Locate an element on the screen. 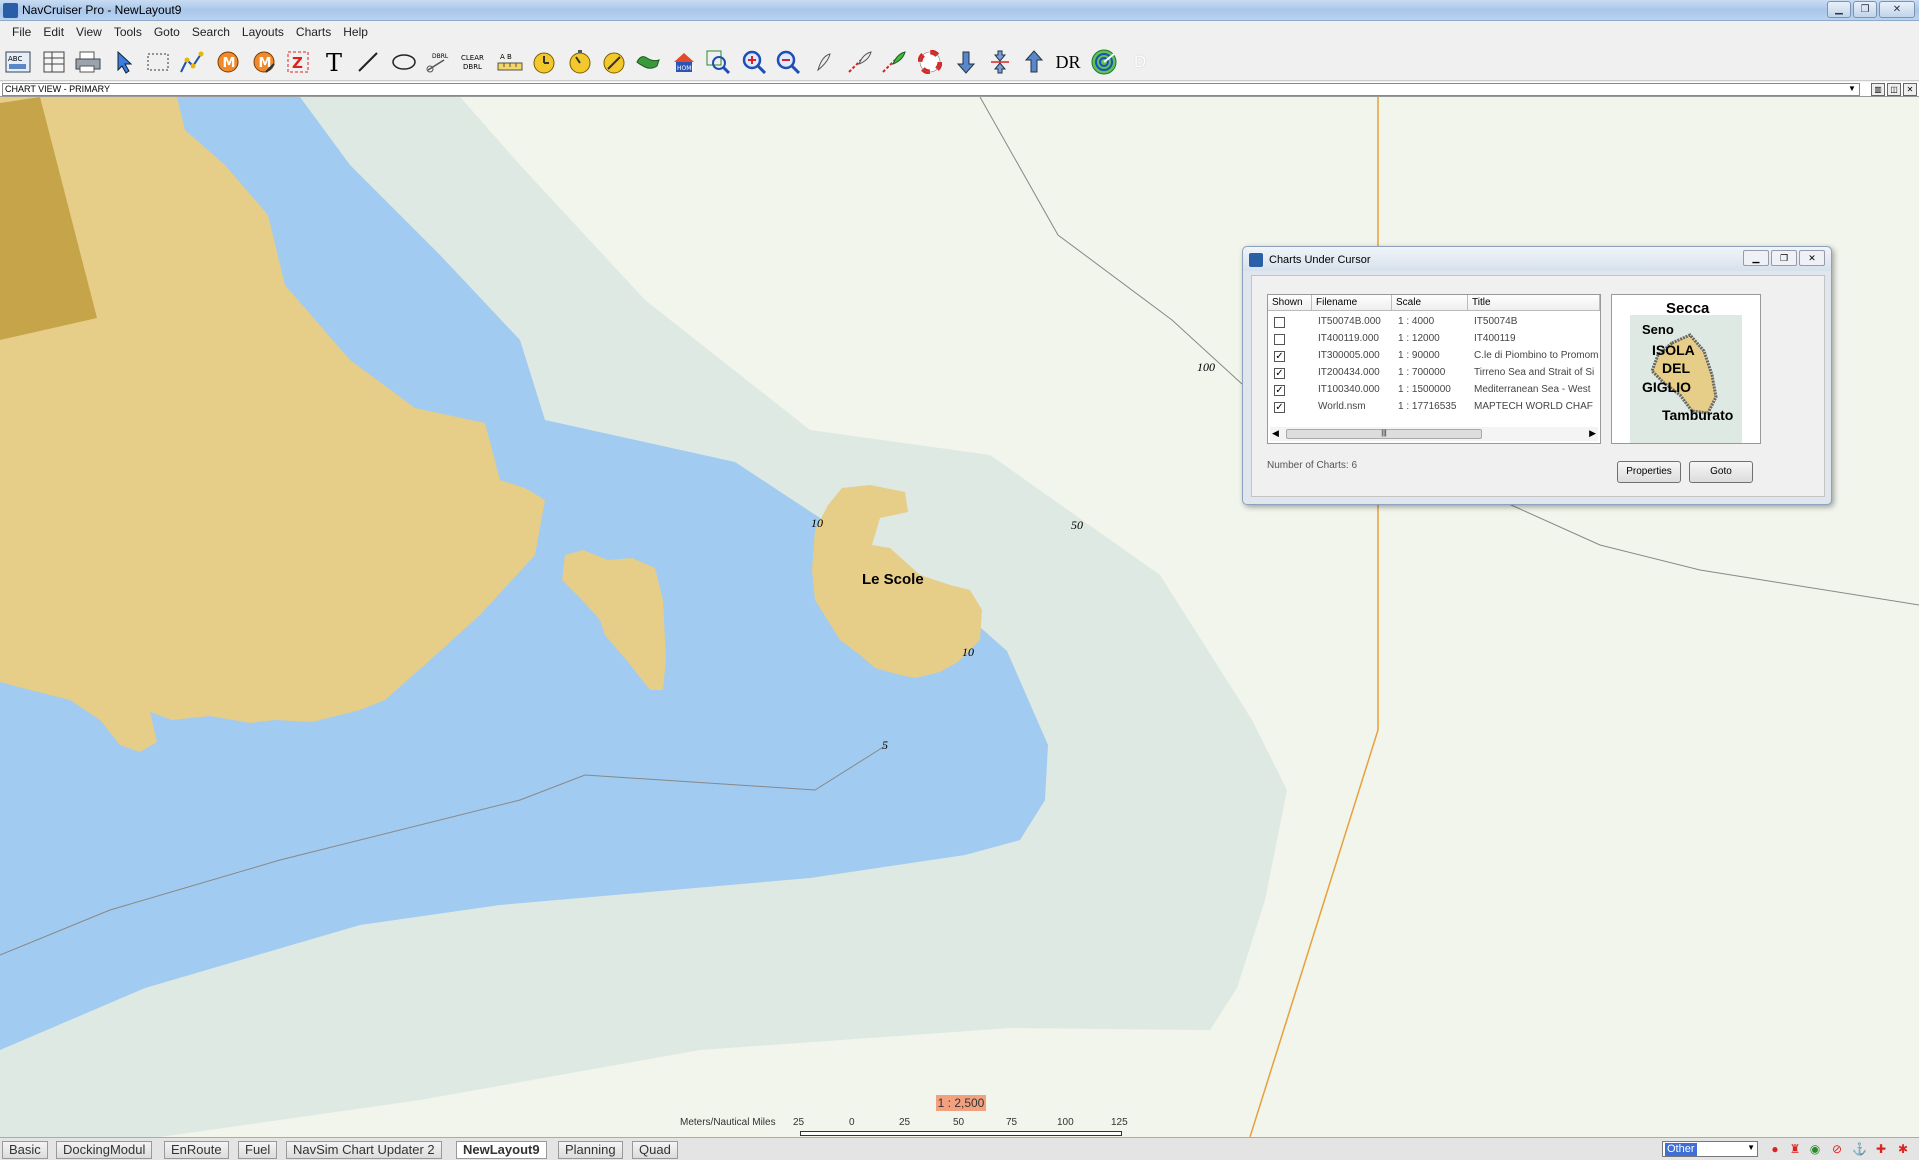 Image resolution: width=1919 pixels, height=1160 pixels. up-arrow-icon is located at coordinates (1034, 62).